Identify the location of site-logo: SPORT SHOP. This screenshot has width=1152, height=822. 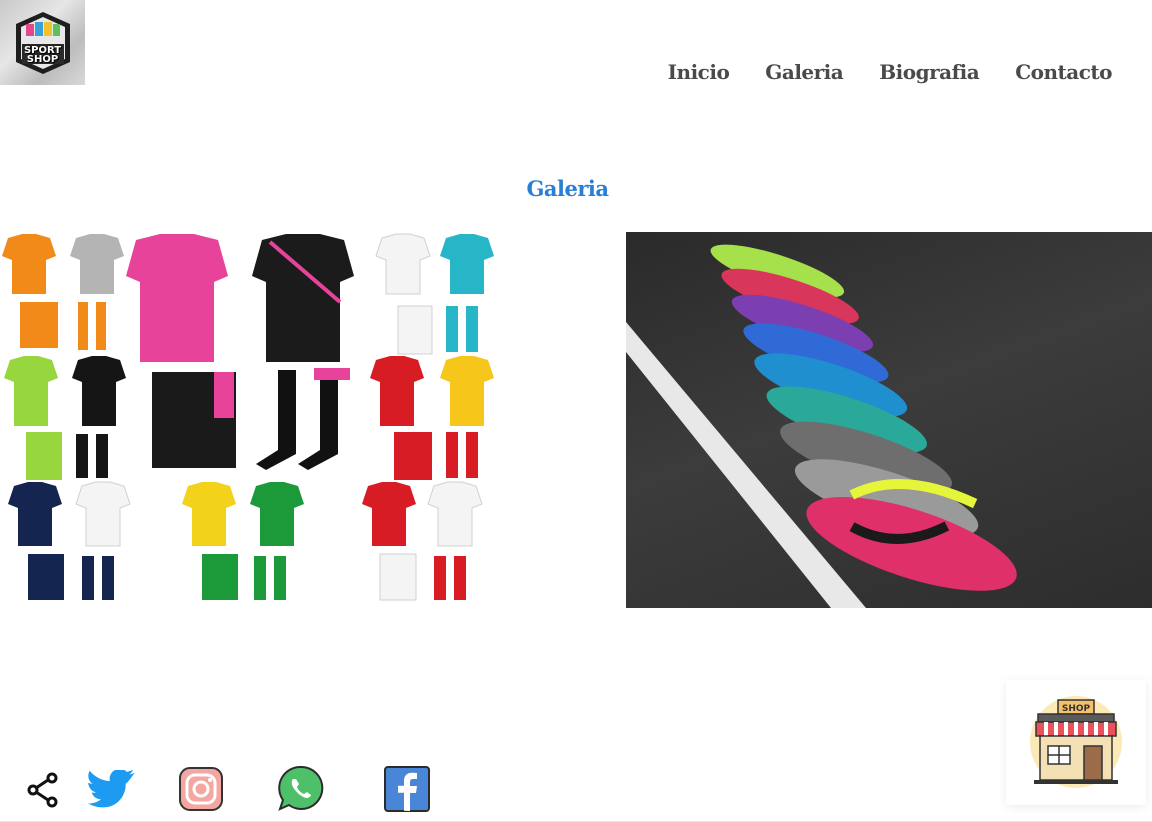
(42, 42).